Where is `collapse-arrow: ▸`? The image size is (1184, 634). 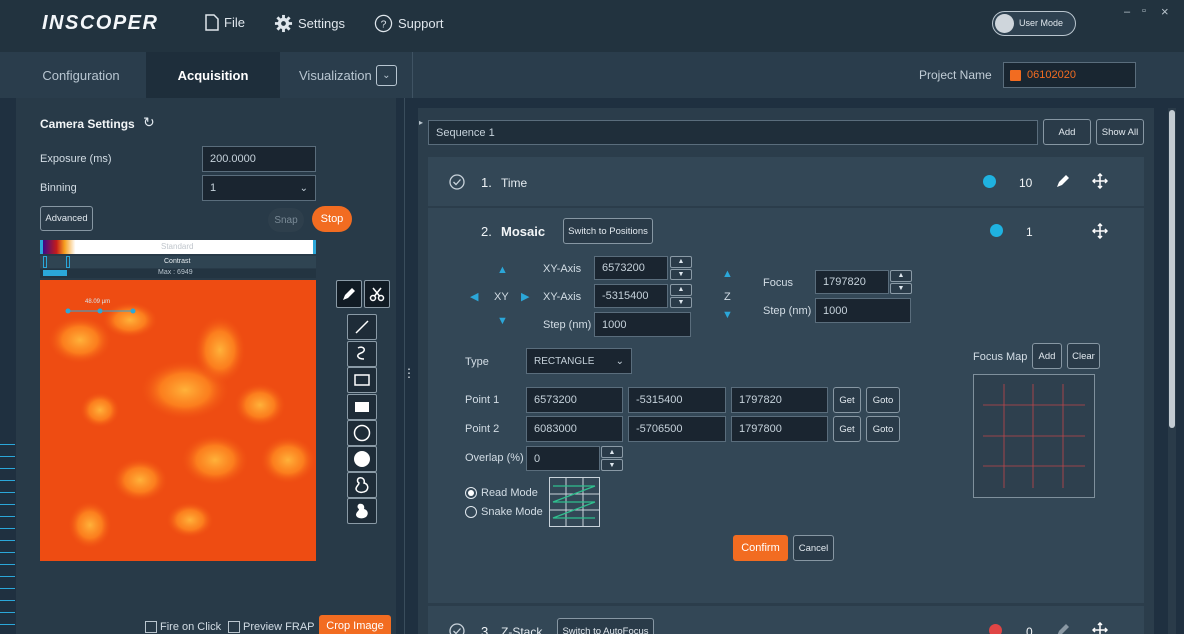
collapse-arrow: ▸ is located at coordinates (421, 122).